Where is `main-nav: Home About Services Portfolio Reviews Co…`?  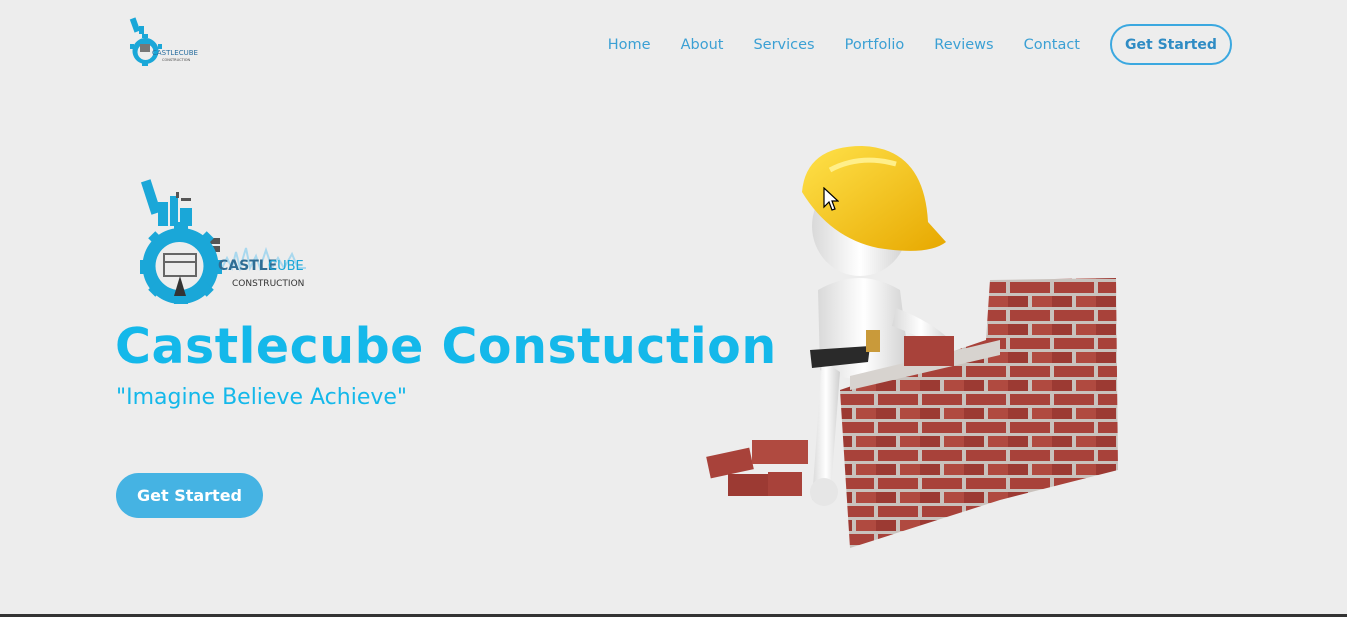 main-nav: Home About Services Portfolio Reviews Co… is located at coordinates (920, 44).